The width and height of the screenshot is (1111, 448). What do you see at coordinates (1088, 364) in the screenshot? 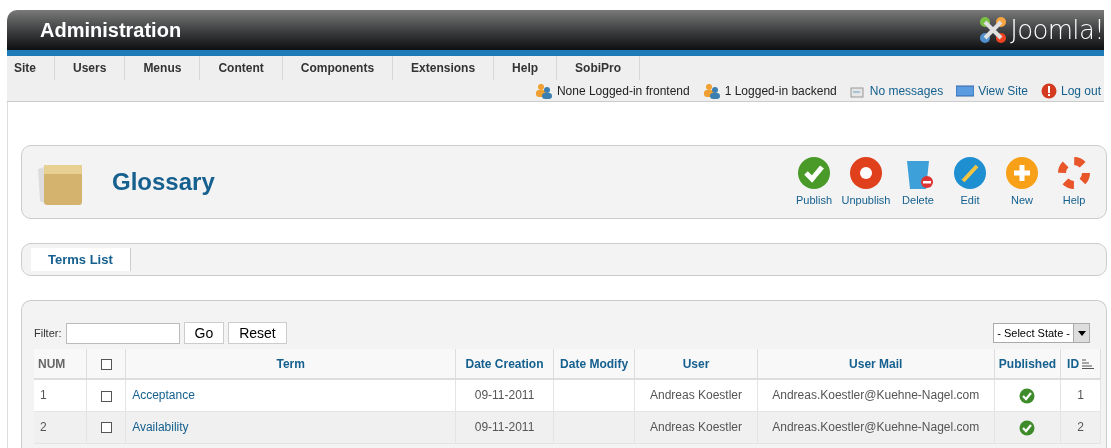
I see `sort-icon` at bounding box center [1088, 364].